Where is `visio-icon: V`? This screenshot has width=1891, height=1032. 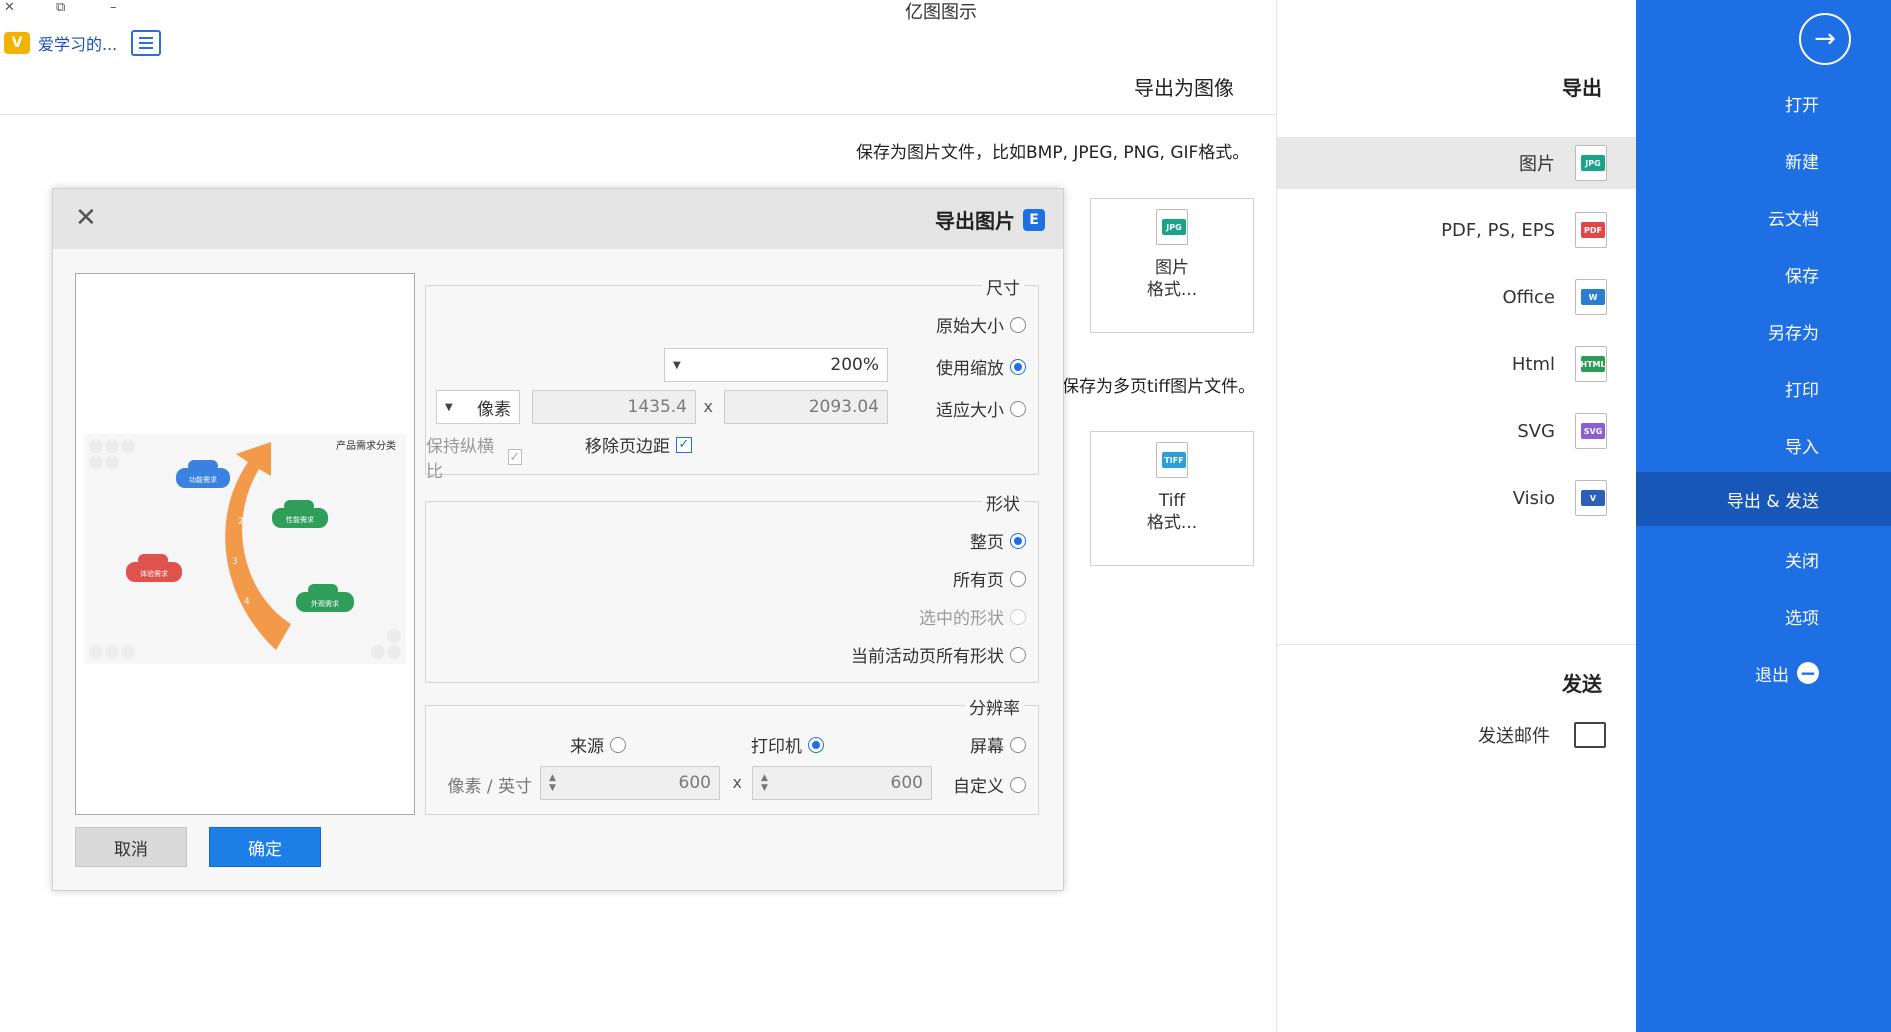
visio-icon: V is located at coordinates (1591, 498).